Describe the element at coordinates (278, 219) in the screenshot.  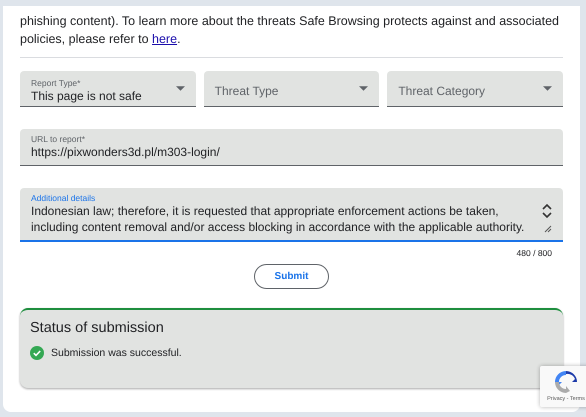
I see `field-value: Indonesian law; therefore, it is requested that appropriate enforcement actions be taken, including content removal and/or access blocking in accordance with the applicable authority.` at that location.